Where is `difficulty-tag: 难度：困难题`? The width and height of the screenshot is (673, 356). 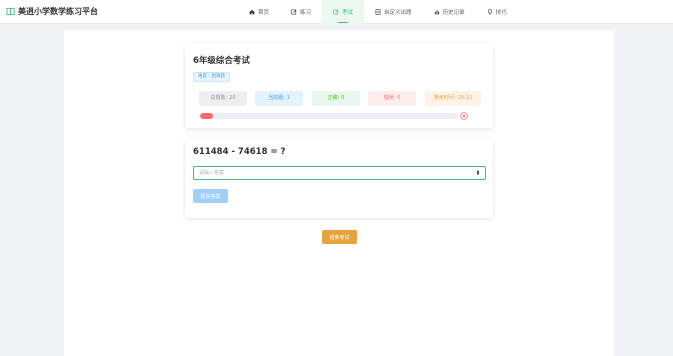 difficulty-tag: 难度：困难题 is located at coordinates (211, 77).